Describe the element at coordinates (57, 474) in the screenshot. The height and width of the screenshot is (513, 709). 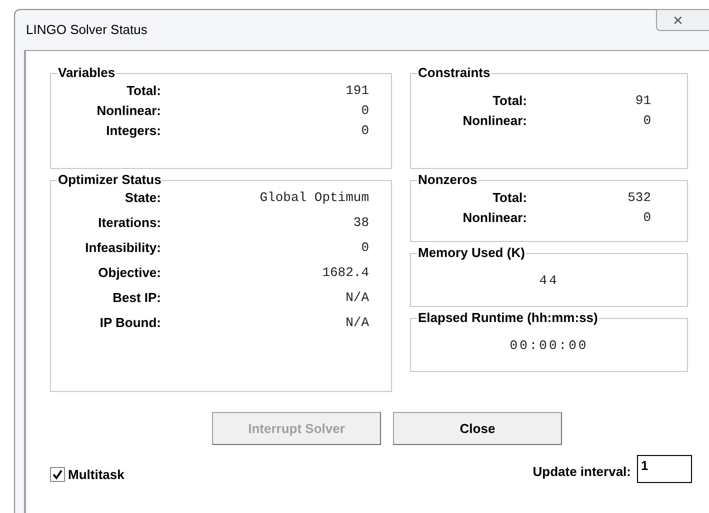
I see `checkbox-icon` at that location.